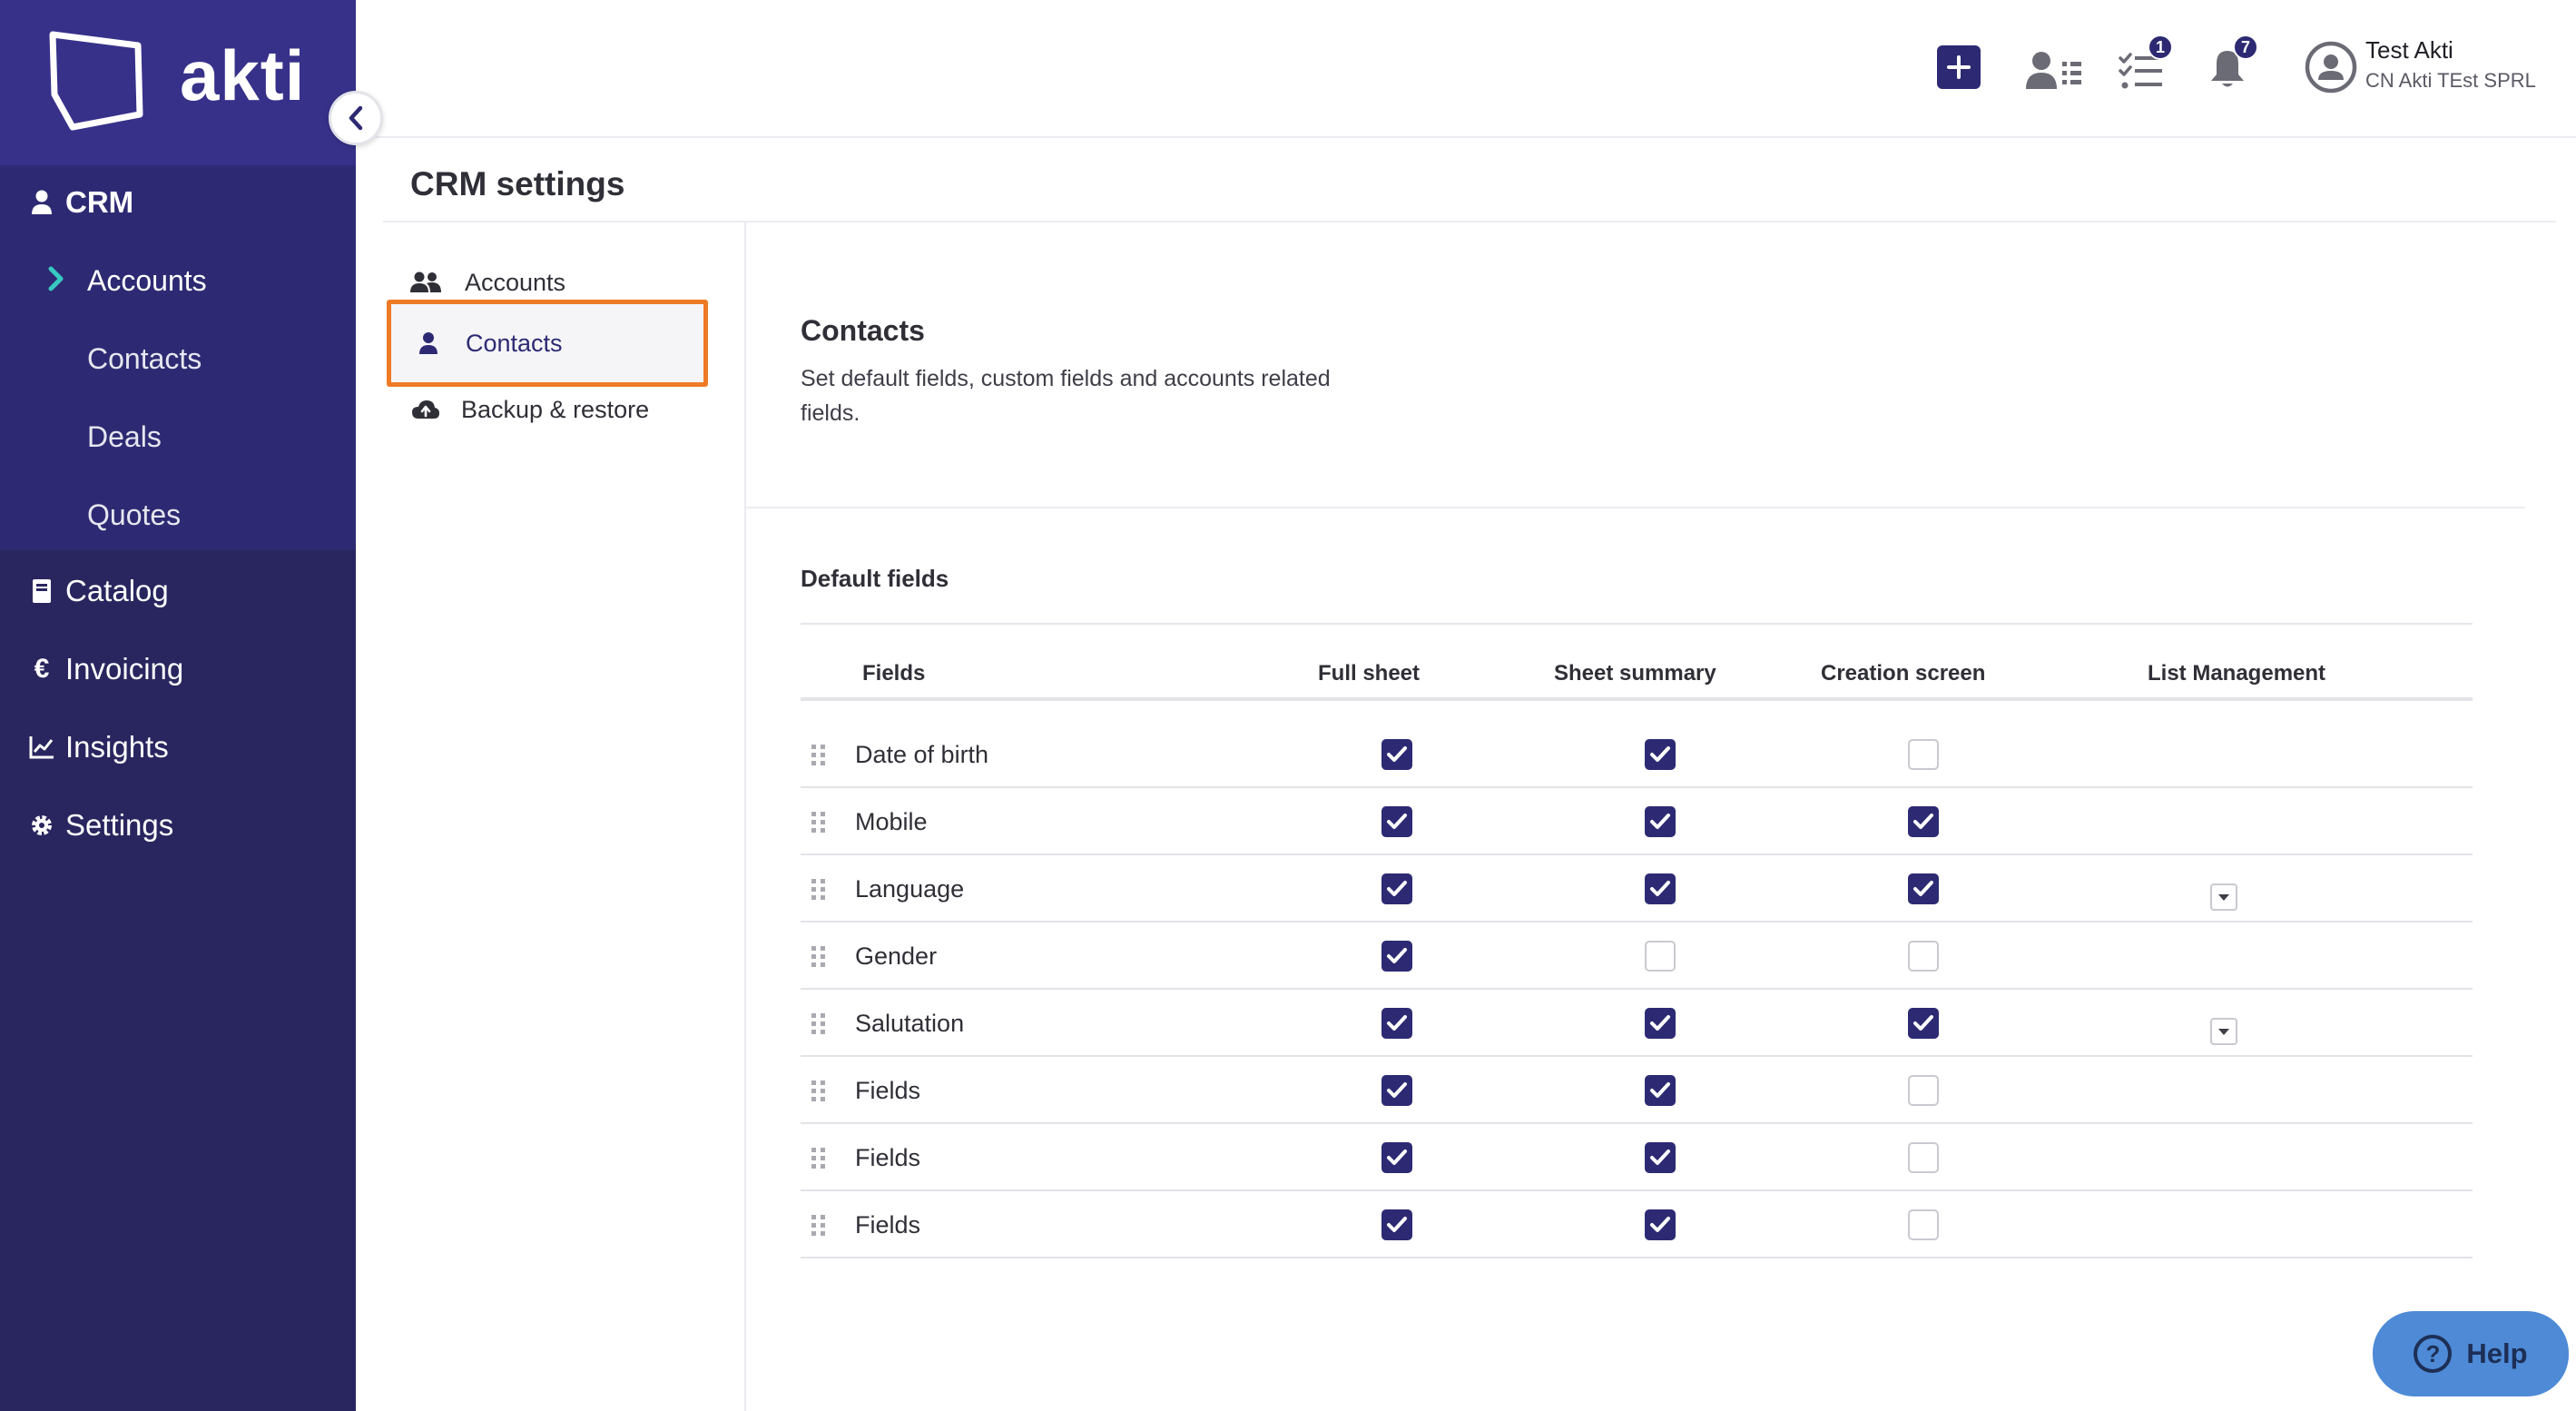 The width and height of the screenshot is (2576, 1411). What do you see at coordinates (124, 437) in the screenshot?
I see `sidebar-item-deals: Deals` at bounding box center [124, 437].